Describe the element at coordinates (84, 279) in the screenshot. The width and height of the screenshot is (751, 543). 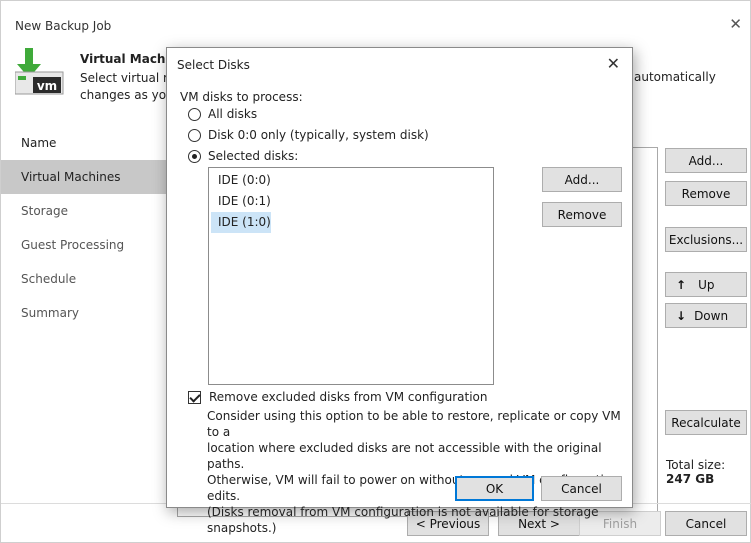
I see `sidebar-item-schedule: Schedule` at that location.